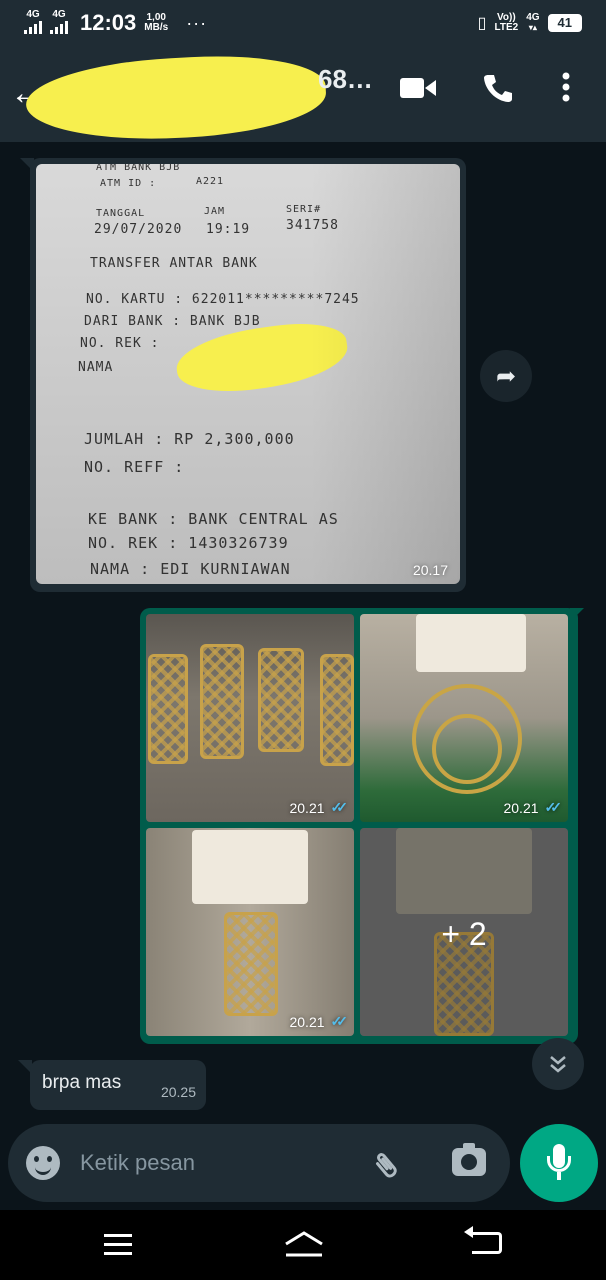 This screenshot has height=1280, width=606. Describe the element at coordinates (108, 22) in the screenshot. I see `clock: 12:03` at that location.